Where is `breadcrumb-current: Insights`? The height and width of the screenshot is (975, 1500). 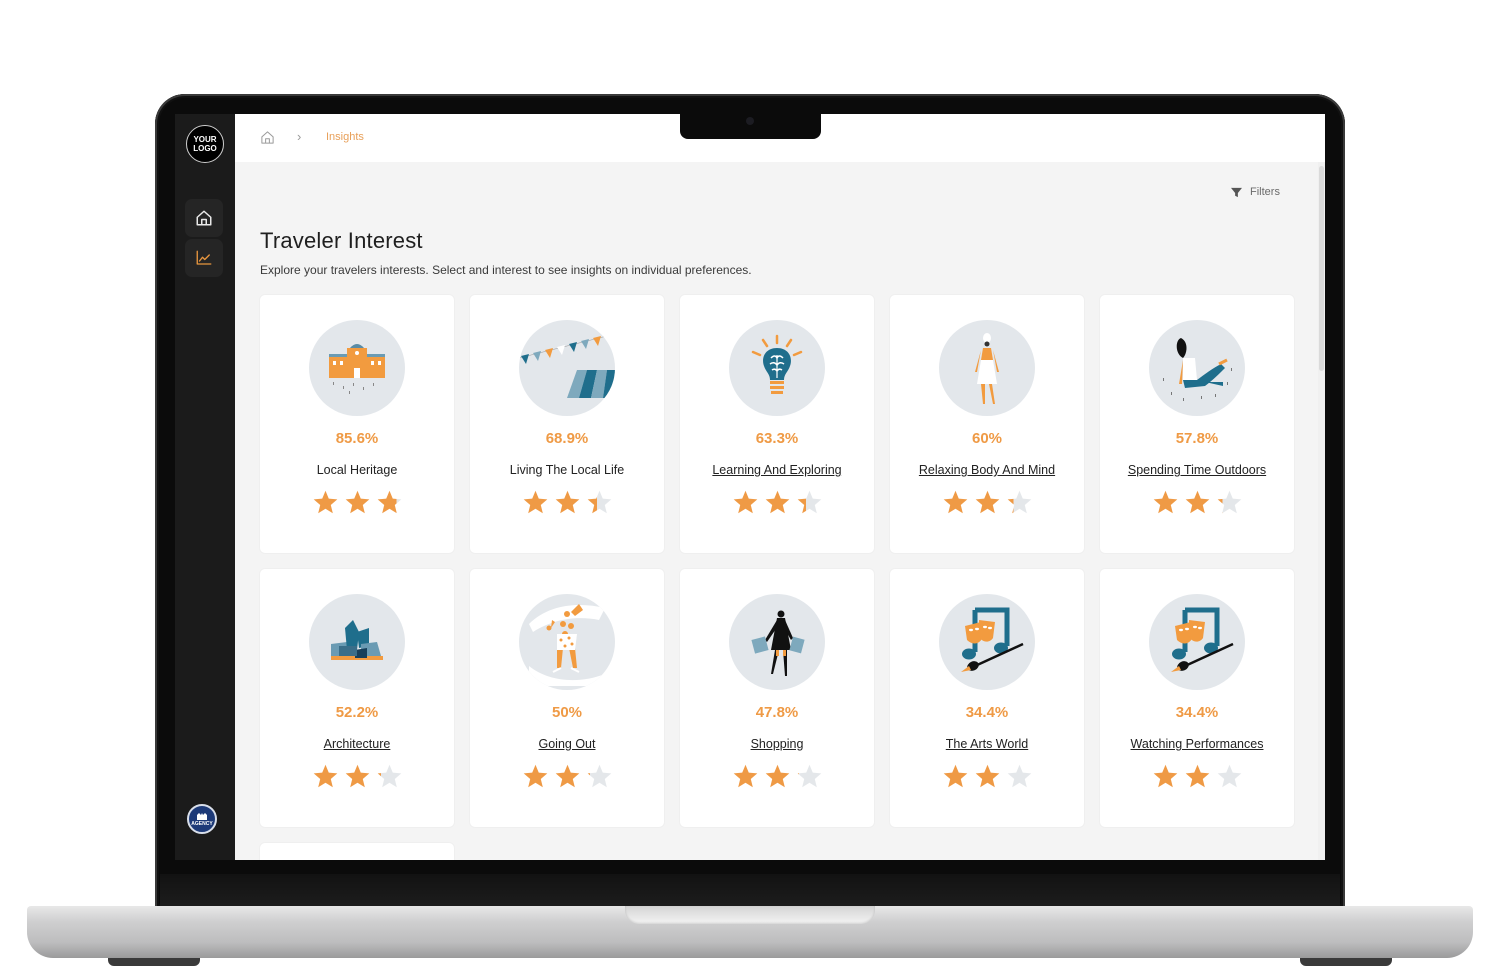 breadcrumb-current: Insights is located at coordinates (345, 137).